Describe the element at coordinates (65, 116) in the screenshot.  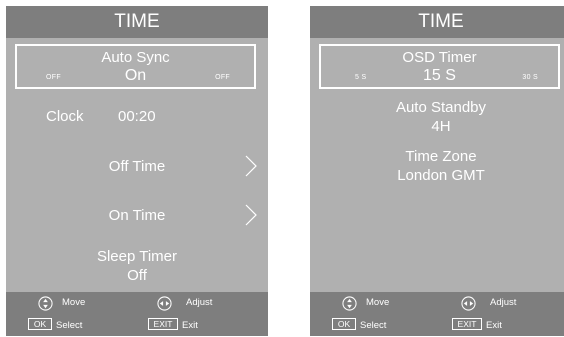
I see `clock-label: Clock` at that location.